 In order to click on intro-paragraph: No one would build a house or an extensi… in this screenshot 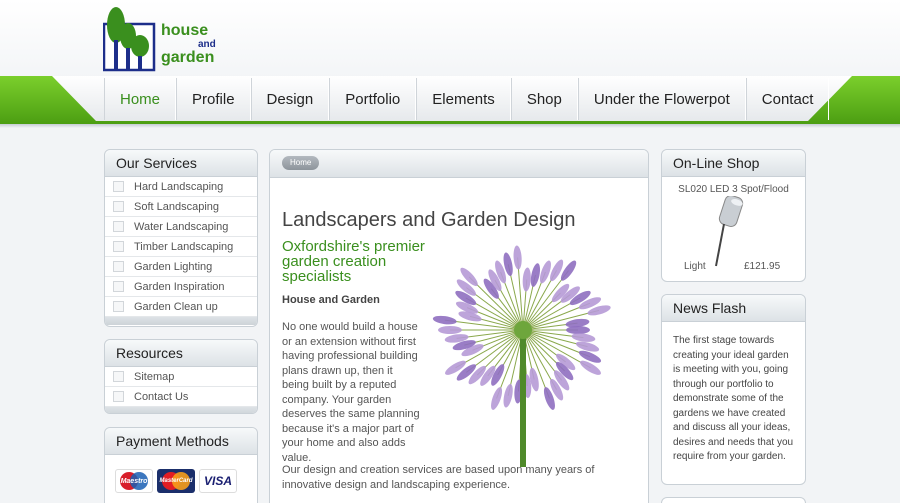, I will do `click(351, 392)`.